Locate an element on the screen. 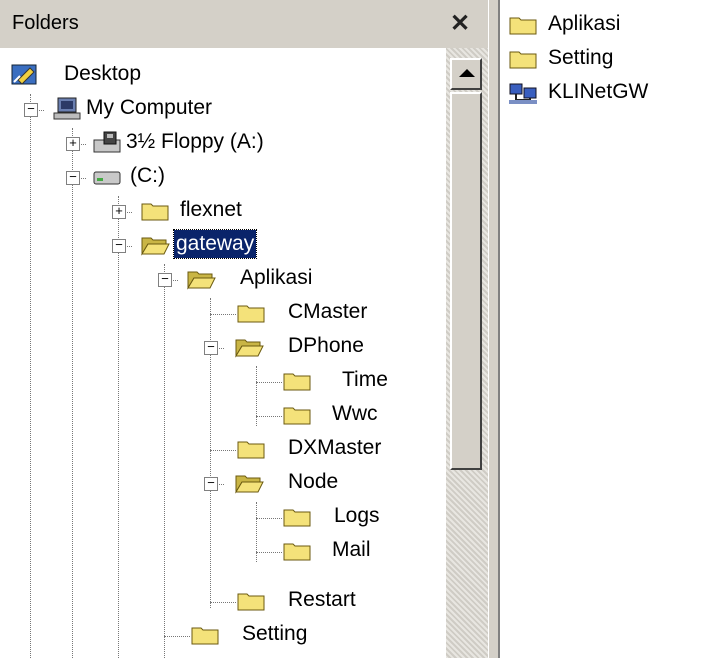  scrollbar-thumb is located at coordinates (466, 281).